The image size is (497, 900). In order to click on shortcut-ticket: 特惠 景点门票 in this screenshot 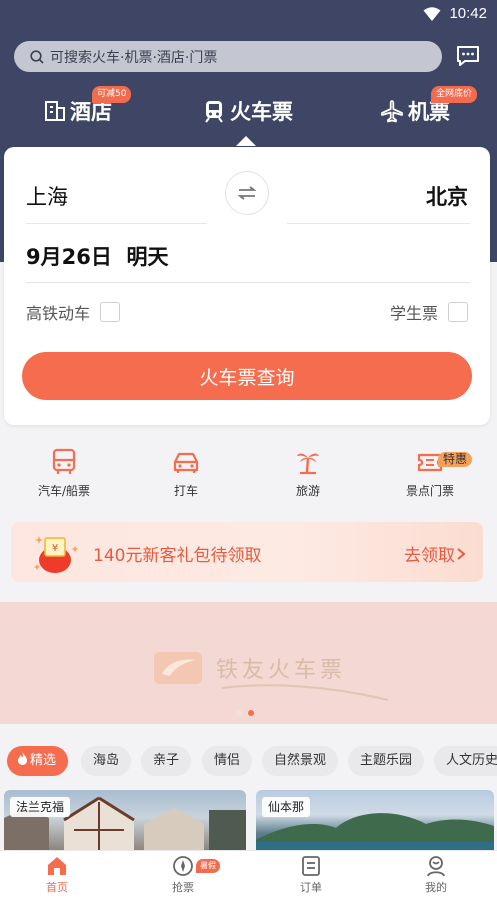, I will do `click(430, 473)`.